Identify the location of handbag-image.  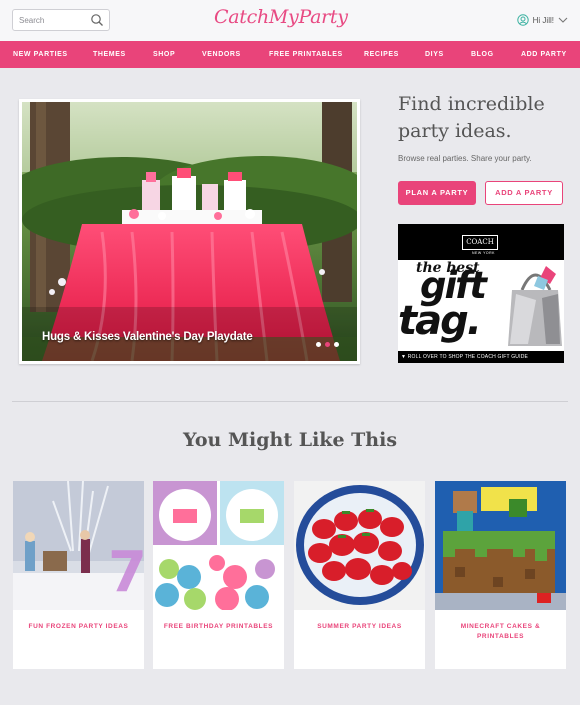
(535, 306).